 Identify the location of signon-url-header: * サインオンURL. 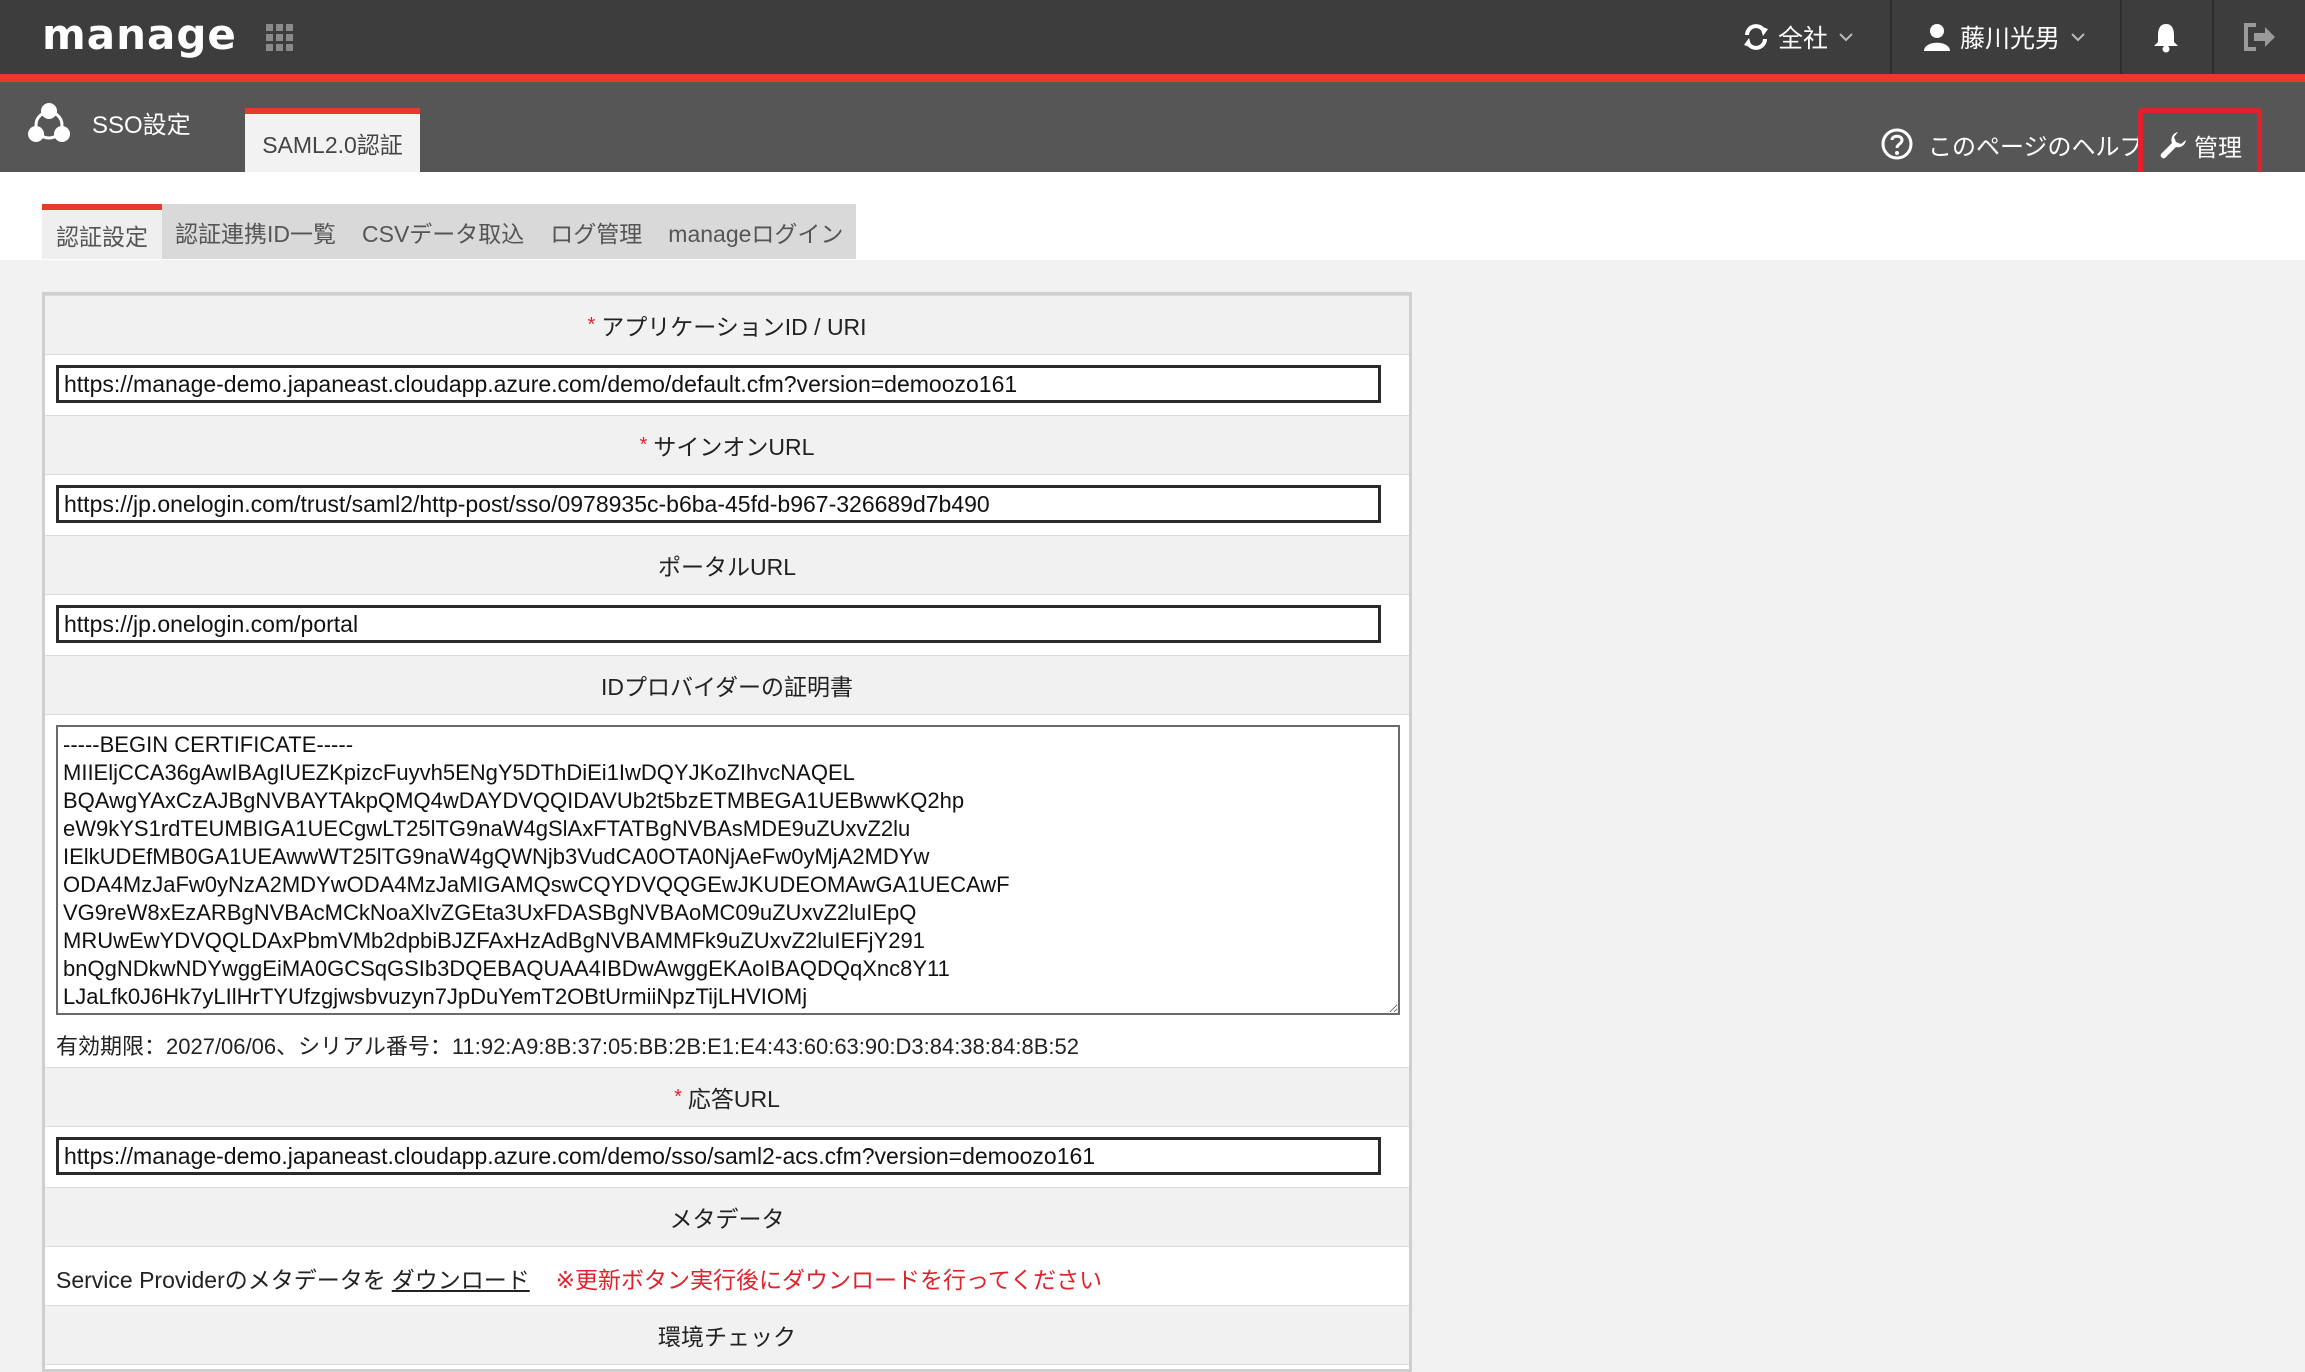
(727, 445).